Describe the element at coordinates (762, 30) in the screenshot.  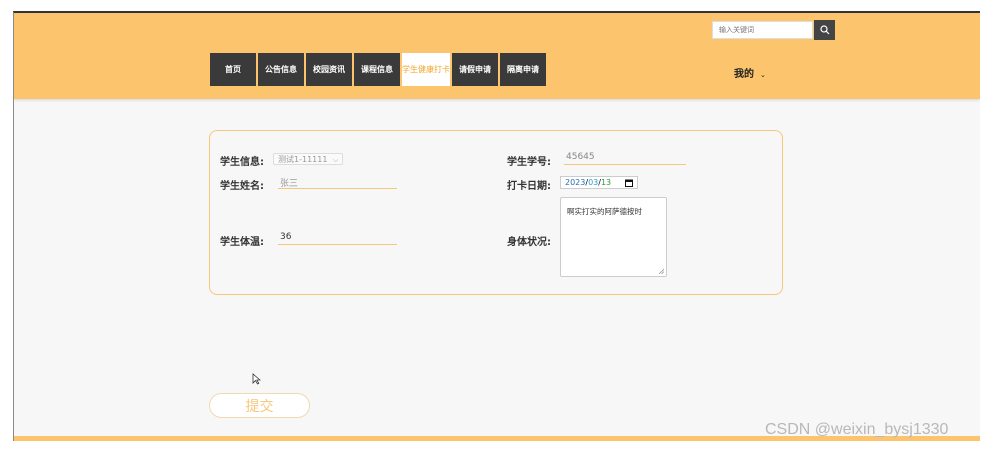
I see `search-input` at that location.